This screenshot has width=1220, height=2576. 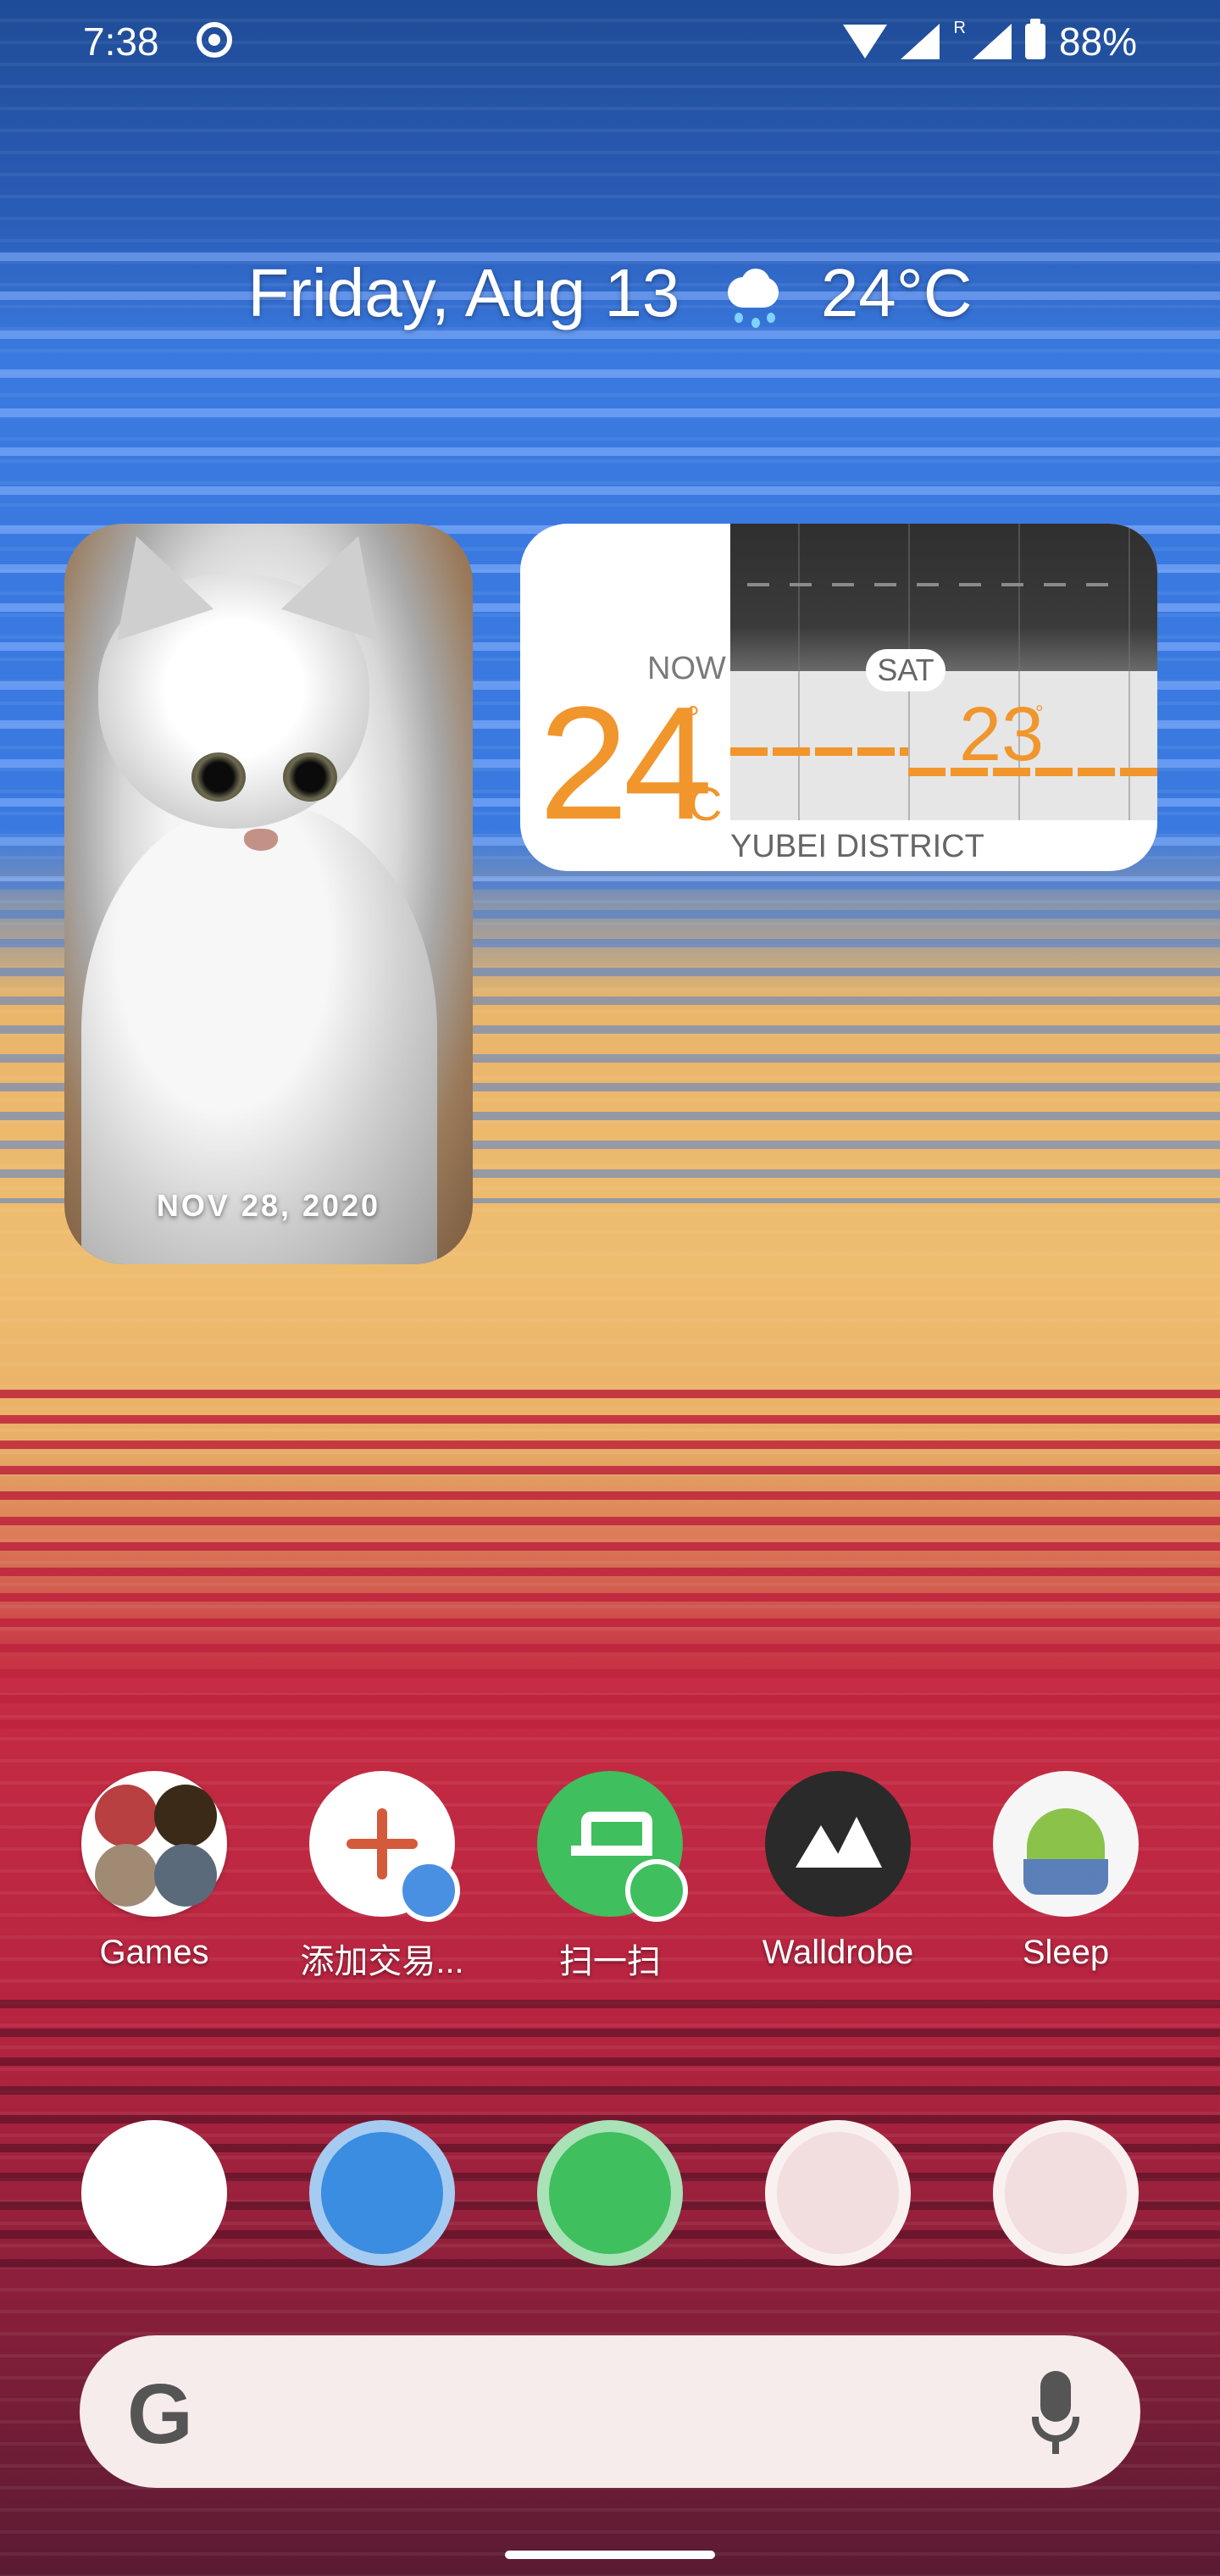 I want to click on microphone-icon, so click(x=1055, y=2396).